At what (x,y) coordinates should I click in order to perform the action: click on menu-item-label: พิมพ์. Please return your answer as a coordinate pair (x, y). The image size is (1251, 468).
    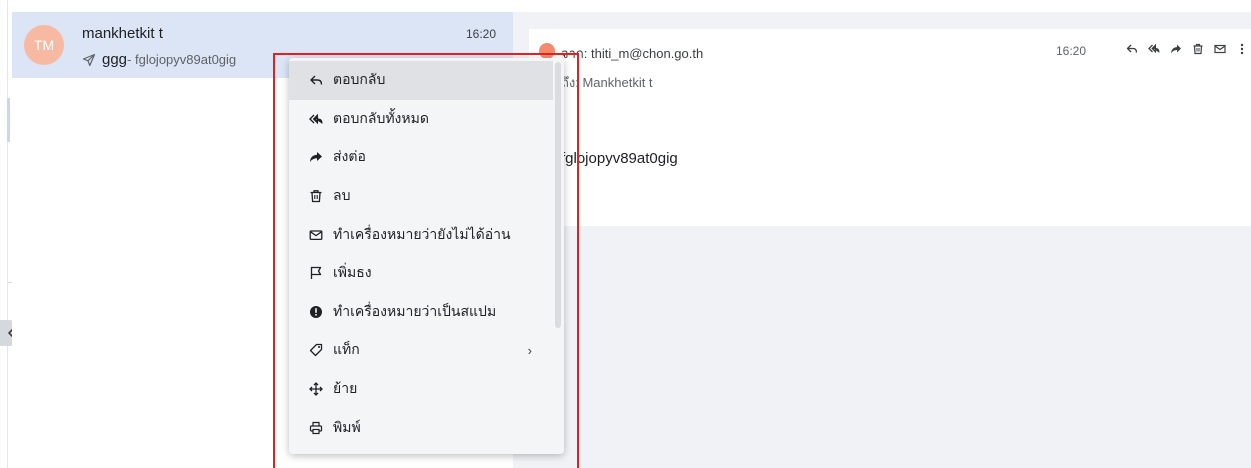
    Looking at the image, I should click on (347, 426).